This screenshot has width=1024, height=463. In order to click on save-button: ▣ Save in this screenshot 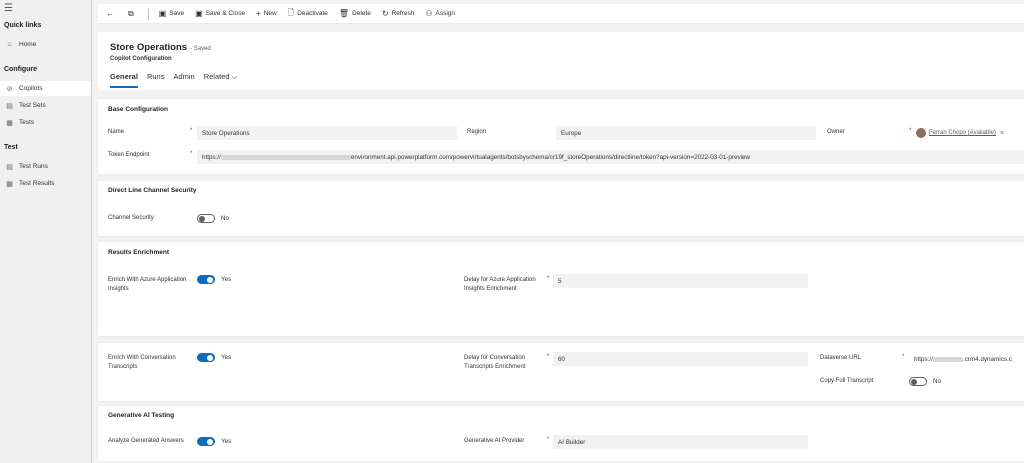, I will do `click(171, 13)`.